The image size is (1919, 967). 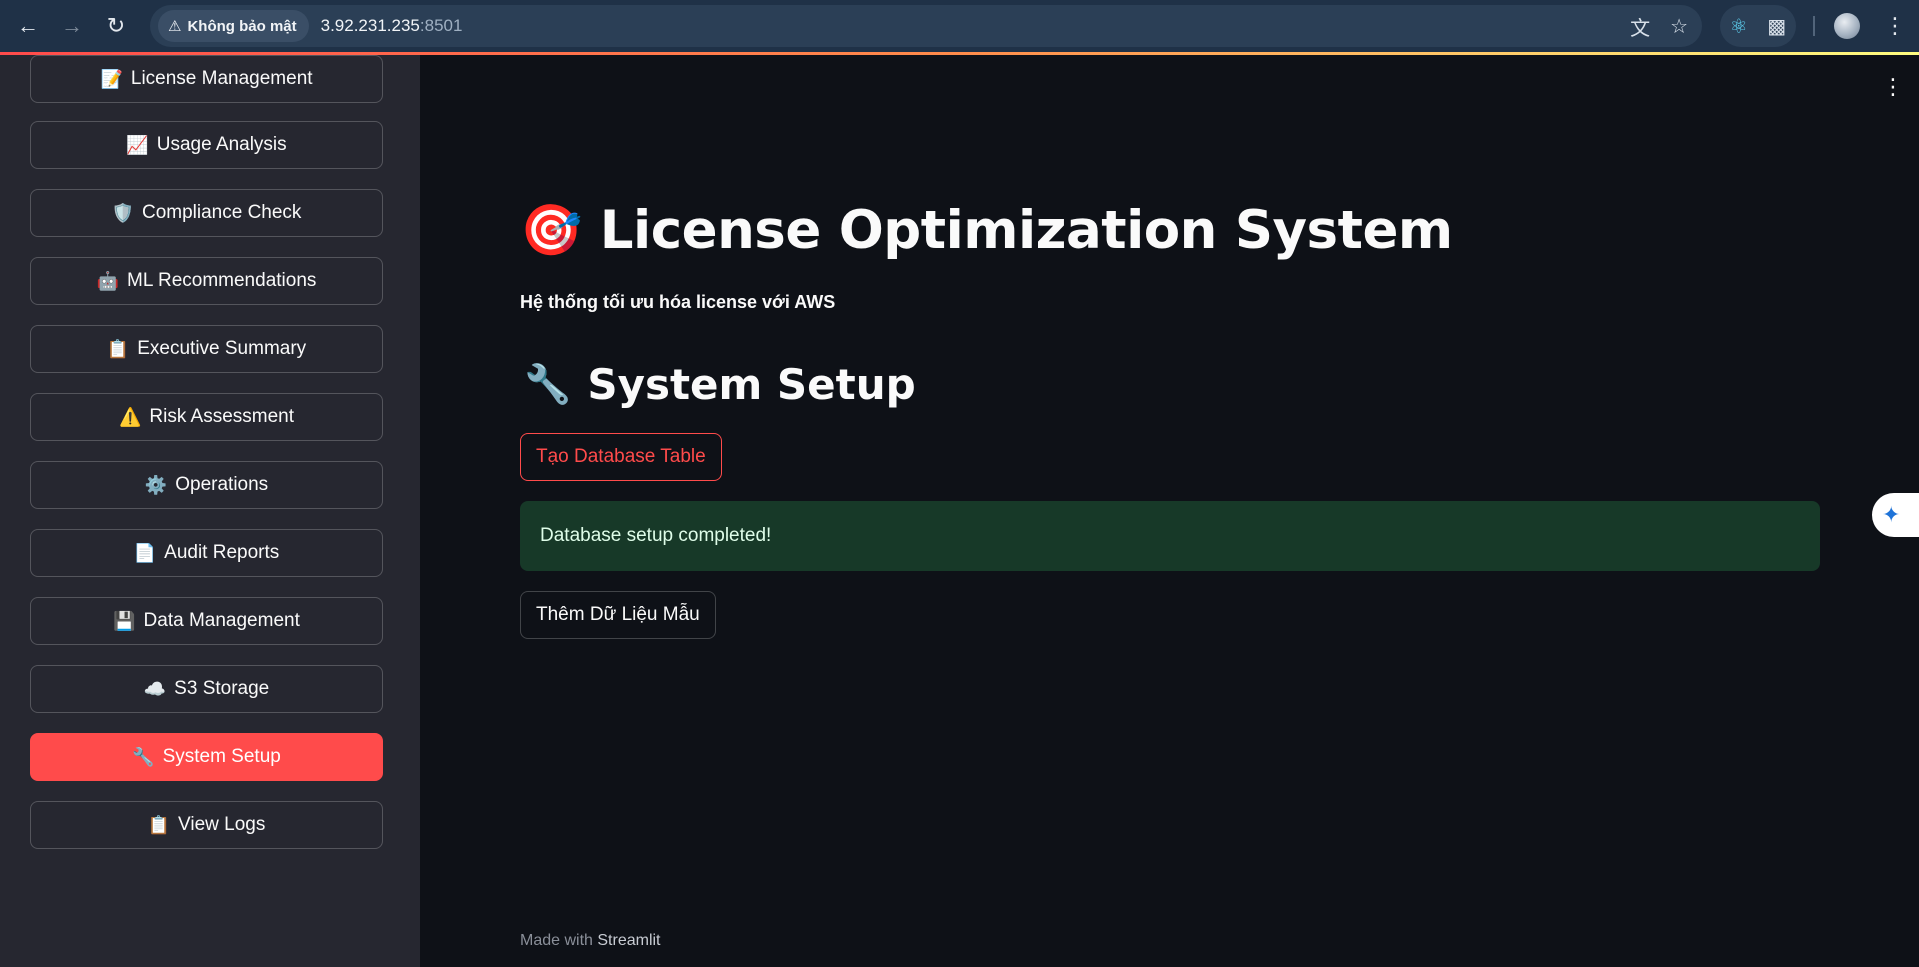 I want to click on nav-label: Risk Assessment, so click(x=222, y=416).